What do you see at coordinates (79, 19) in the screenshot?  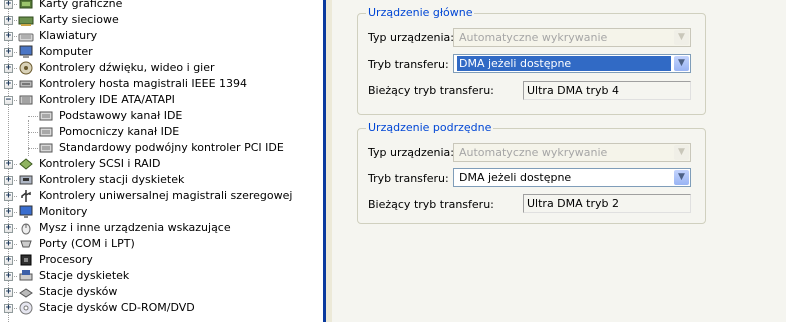 I see `tree-item-label: Karty sieciowe` at bounding box center [79, 19].